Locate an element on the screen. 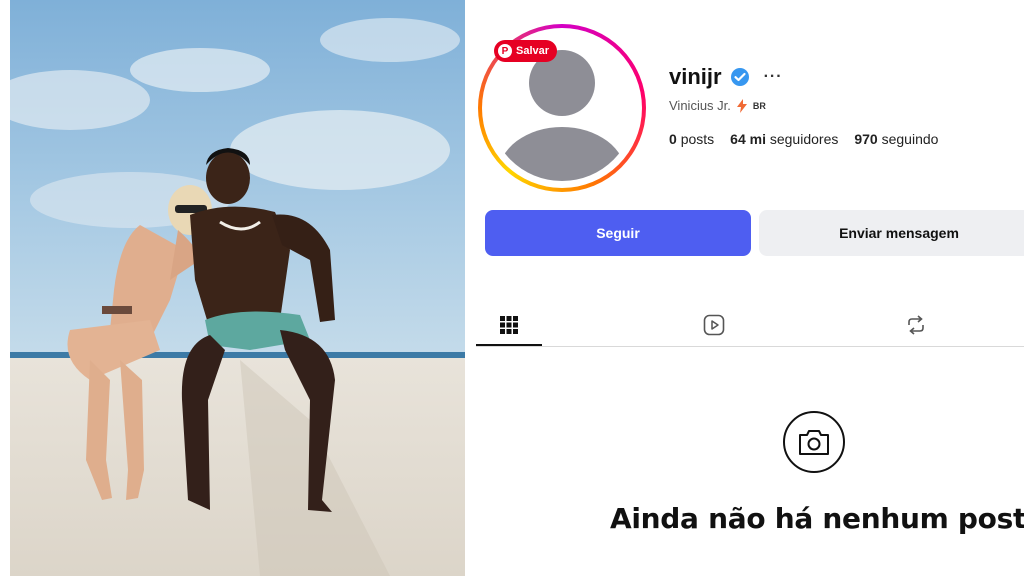 This screenshot has height=576, width=1024. grid-icon is located at coordinates (509, 325).